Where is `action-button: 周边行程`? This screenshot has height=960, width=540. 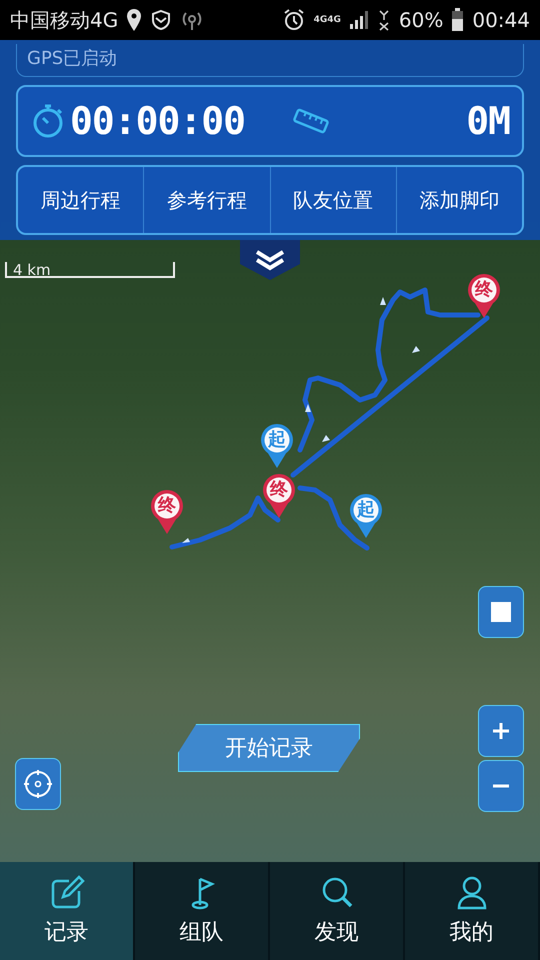
action-button: 周边行程 is located at coordinates (81, 200).